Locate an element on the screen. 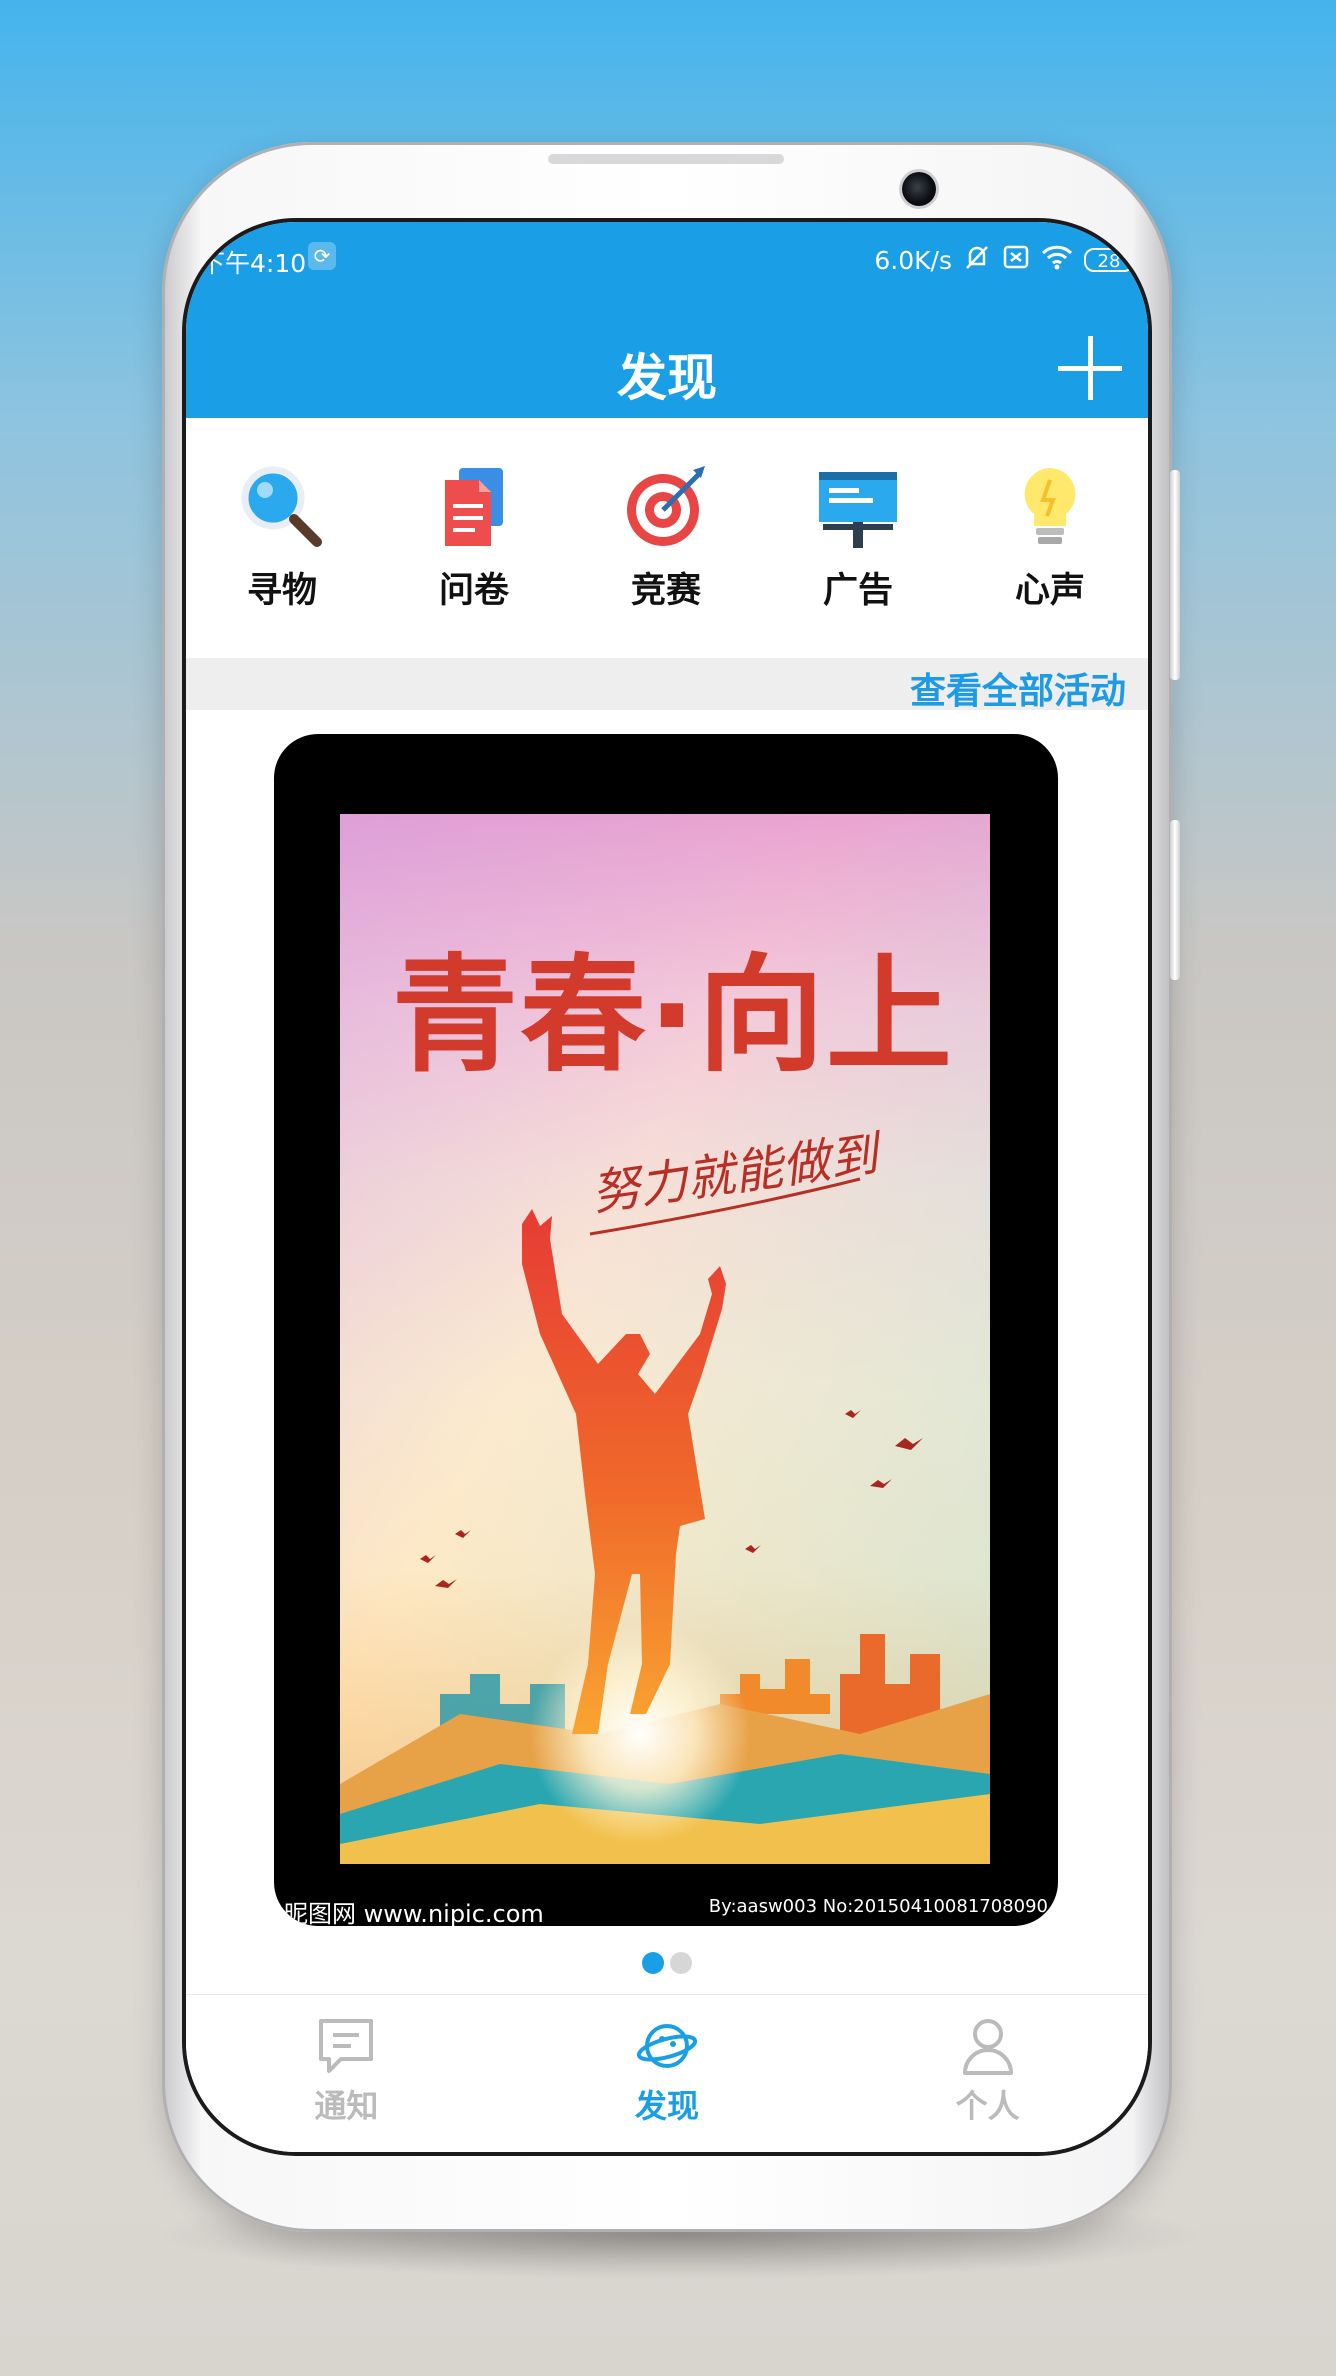 Image resolution: width=1336 pixels, height=2376 pixels. view-all-activities-link: 查看全部活动 is located at coordinates (1018, 688).